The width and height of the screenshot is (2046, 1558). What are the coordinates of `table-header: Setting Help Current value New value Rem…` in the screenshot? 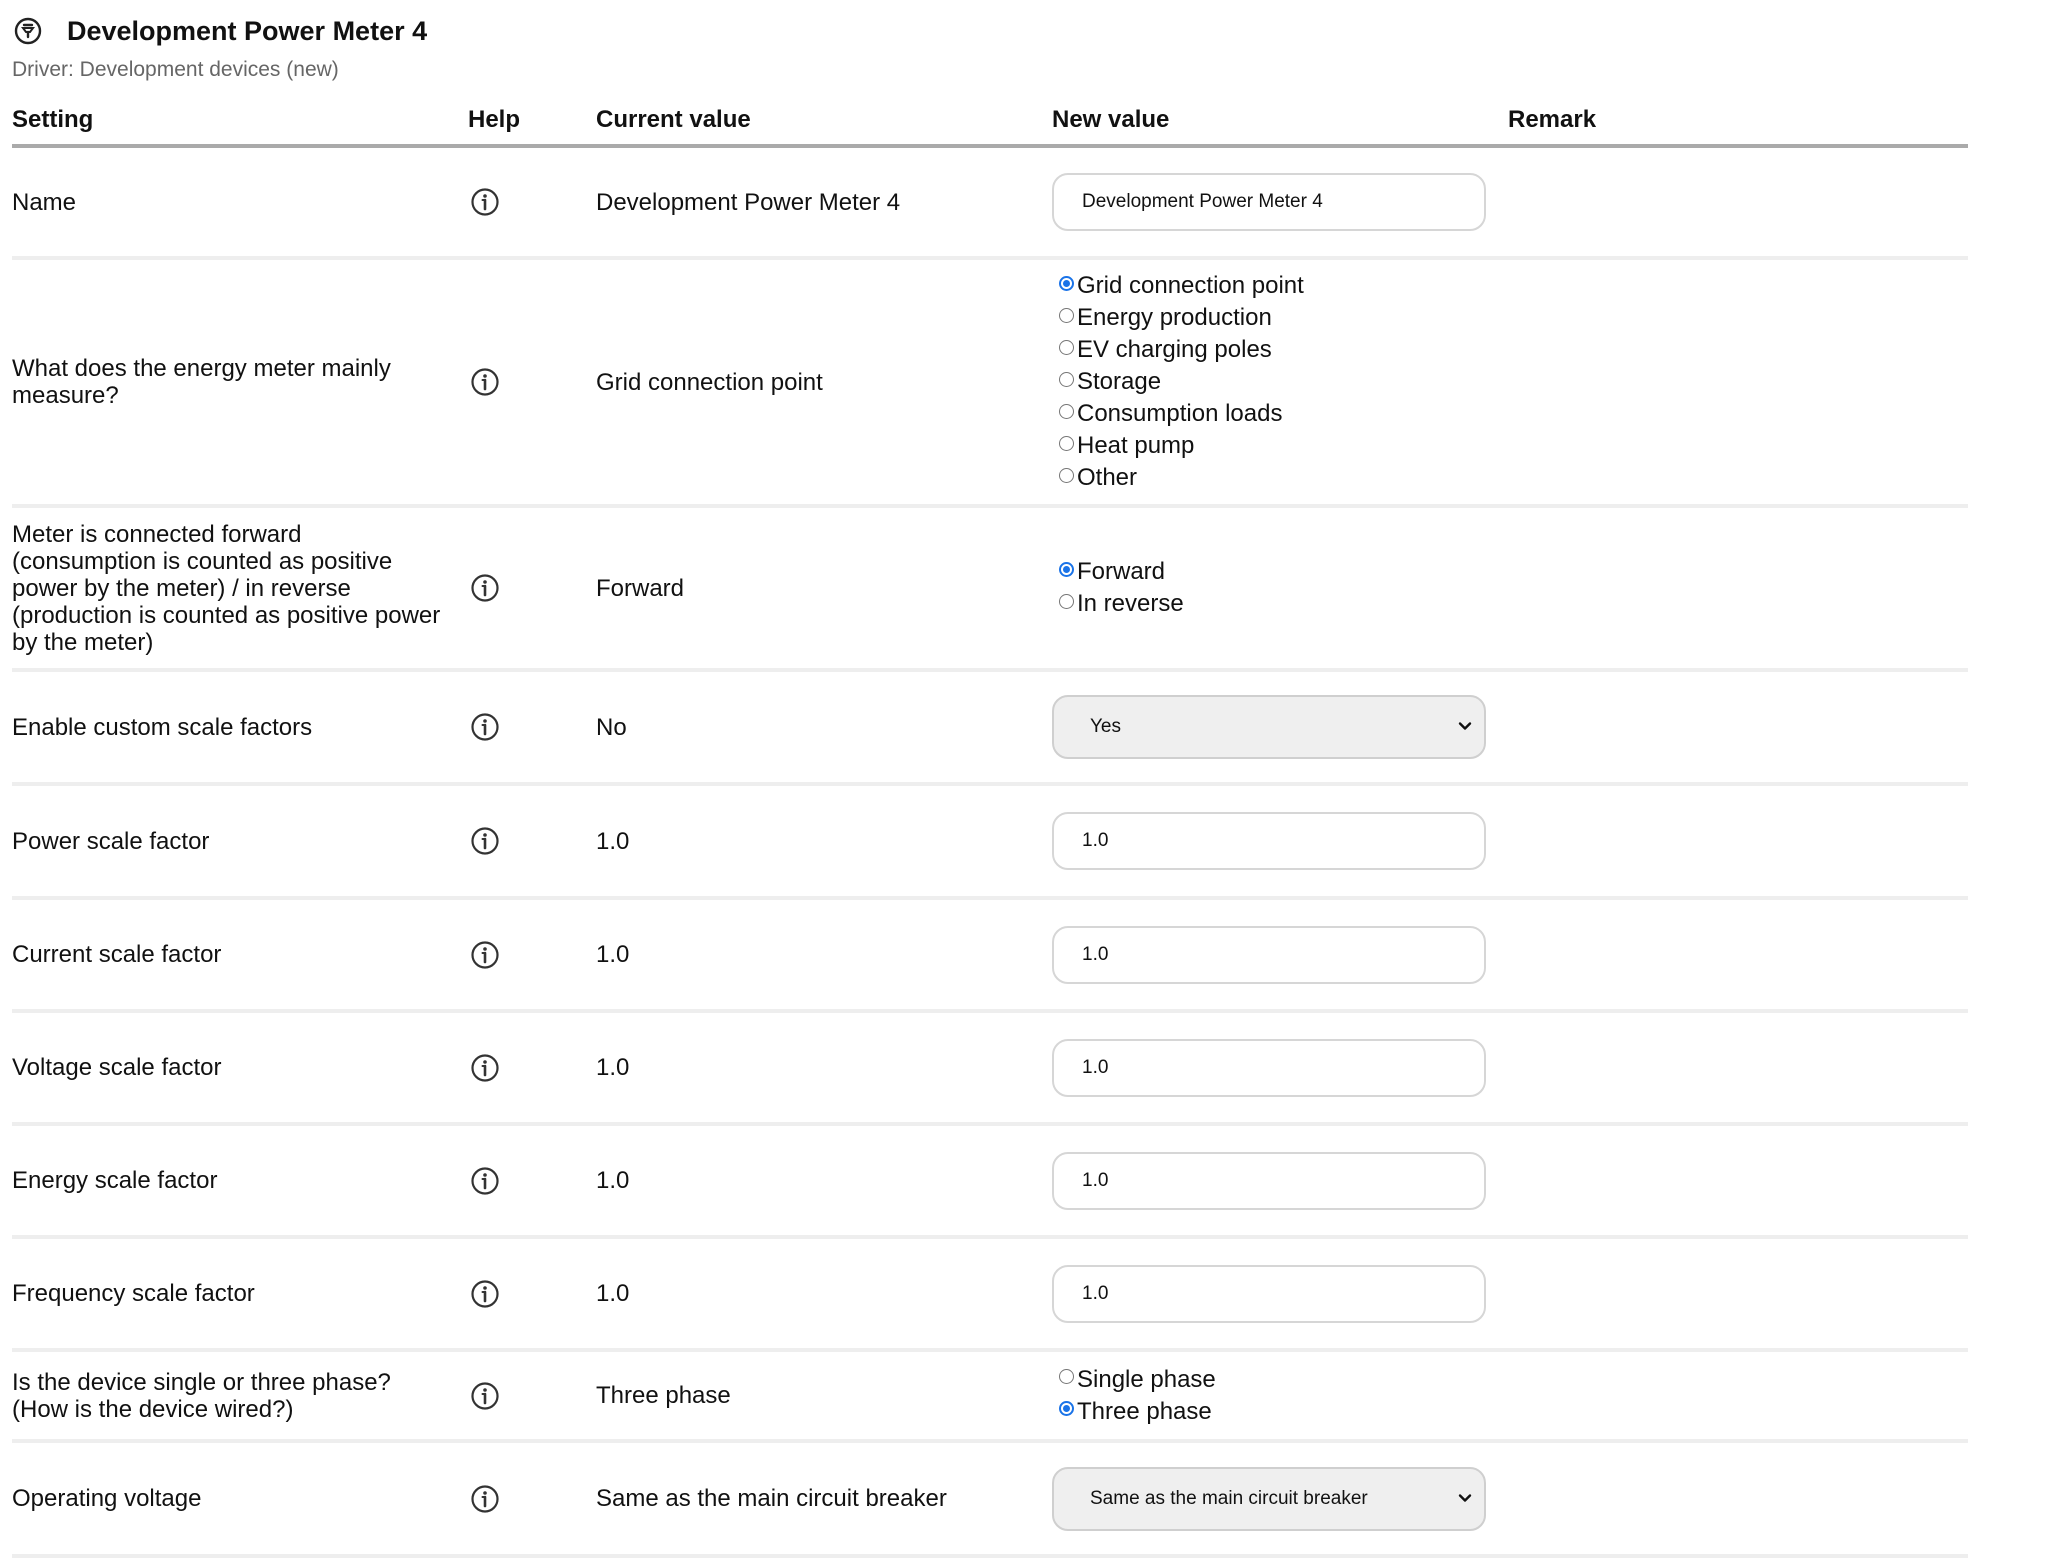 It's located at (990, 122).